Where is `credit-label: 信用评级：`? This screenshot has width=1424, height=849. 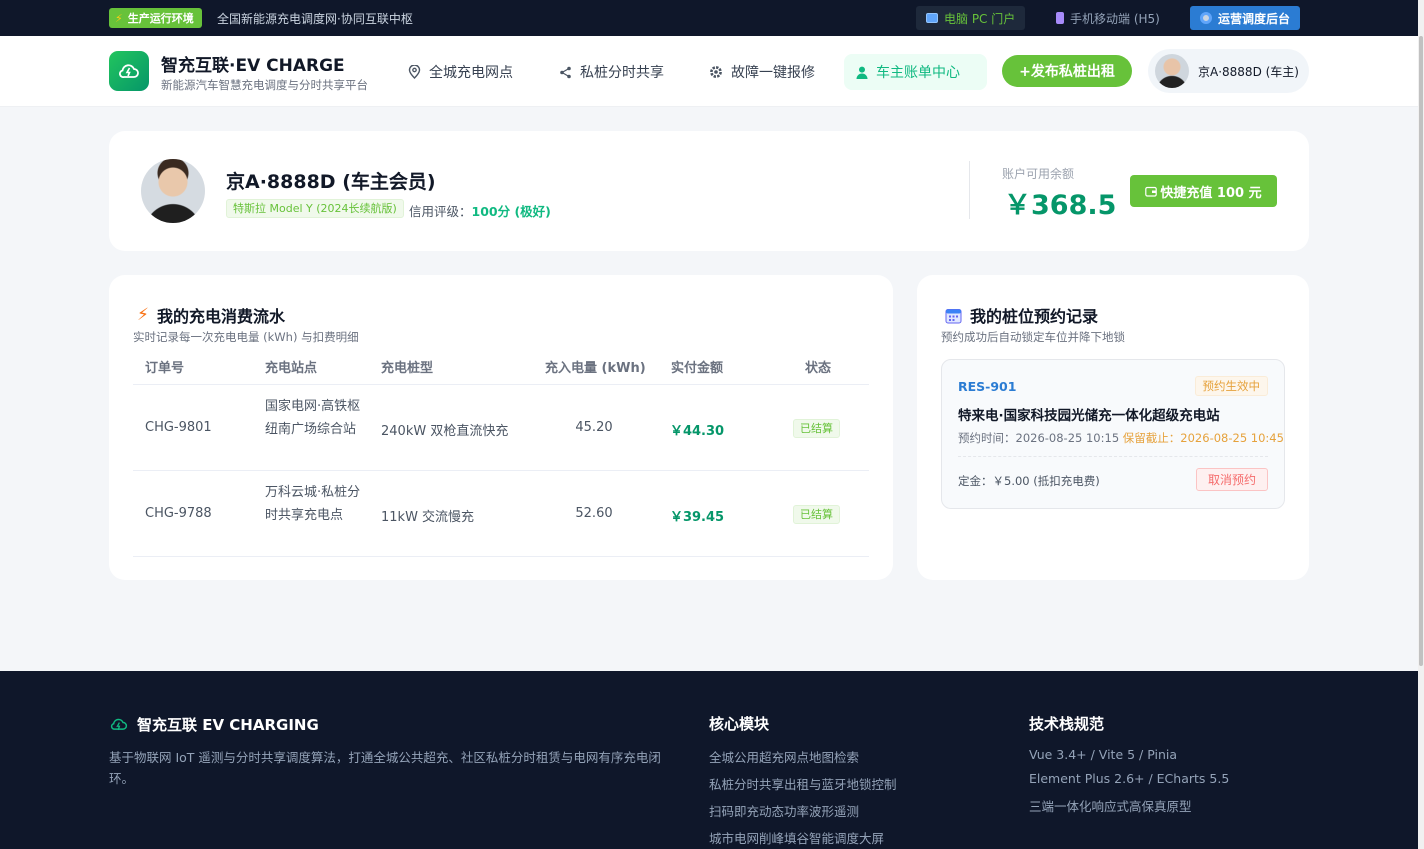 credit-label: 信用评级： is located at coordinates (440, 211).